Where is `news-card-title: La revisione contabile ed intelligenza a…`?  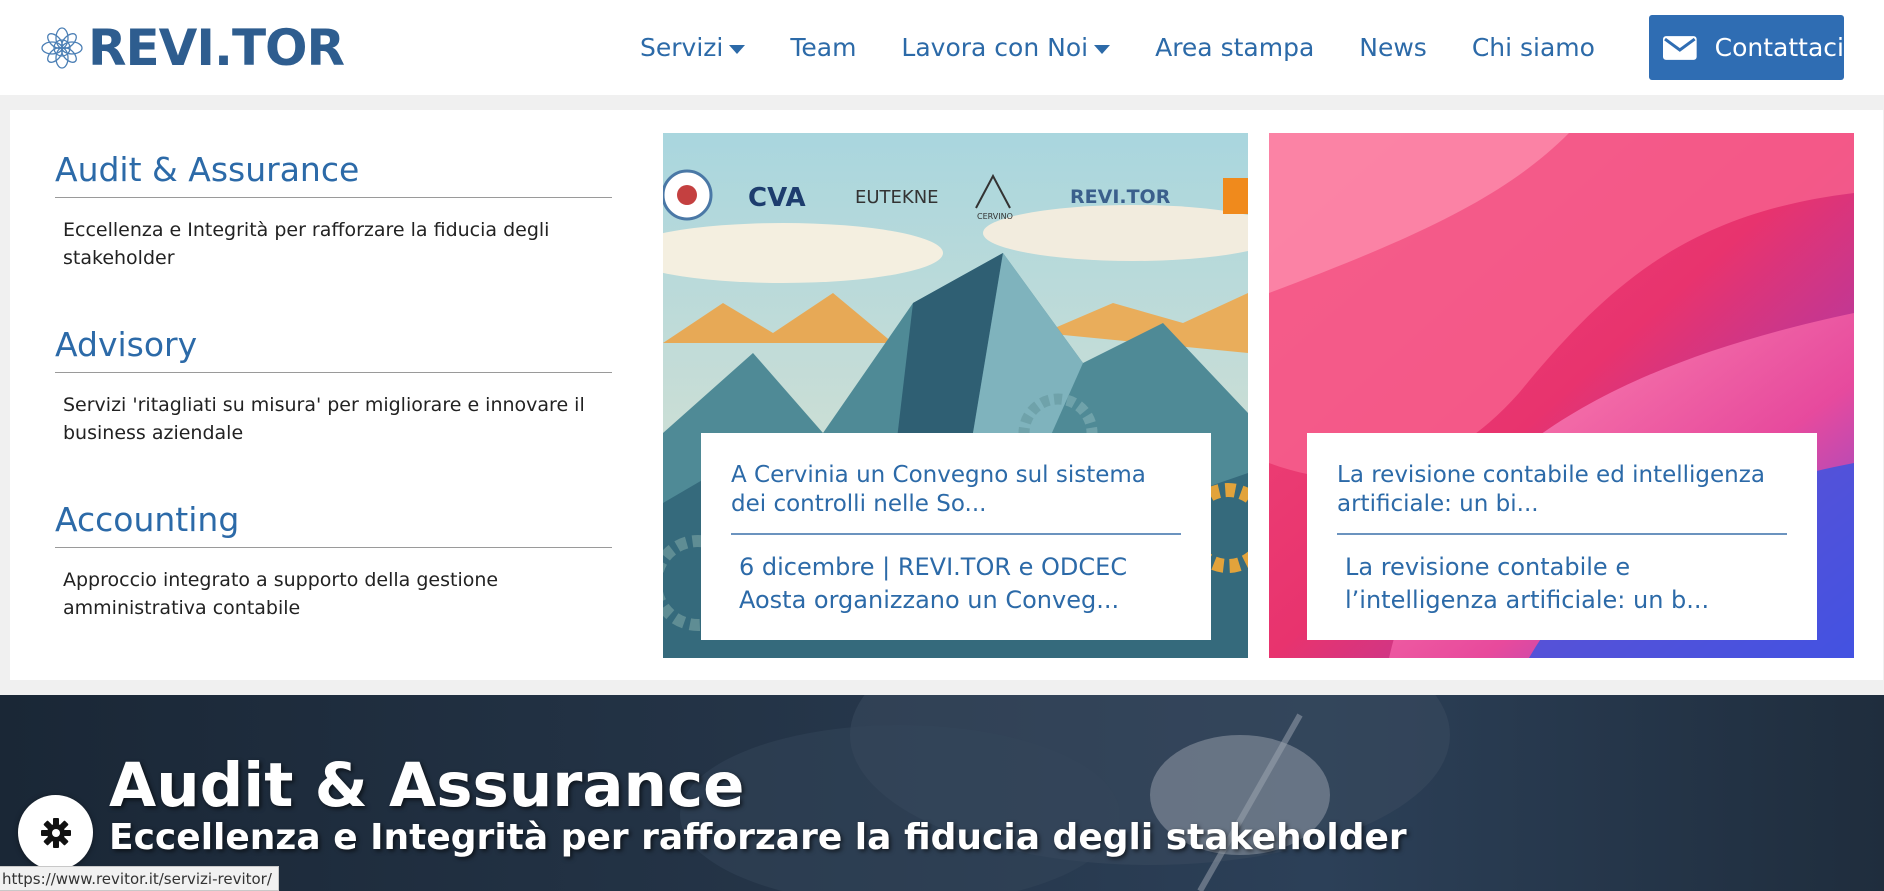 news-card-title: La revisione contabile ed intelligenza a… is located at coordinates (1562, 498).